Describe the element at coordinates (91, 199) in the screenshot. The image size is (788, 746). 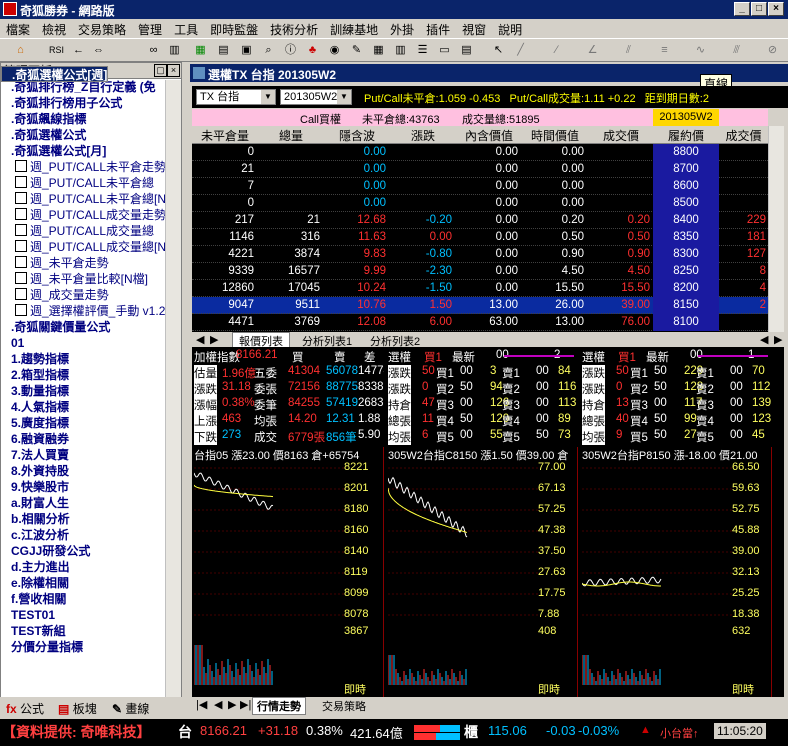
I see `tree-item: 週_PUT/CALL未平倉總[N` at that location.